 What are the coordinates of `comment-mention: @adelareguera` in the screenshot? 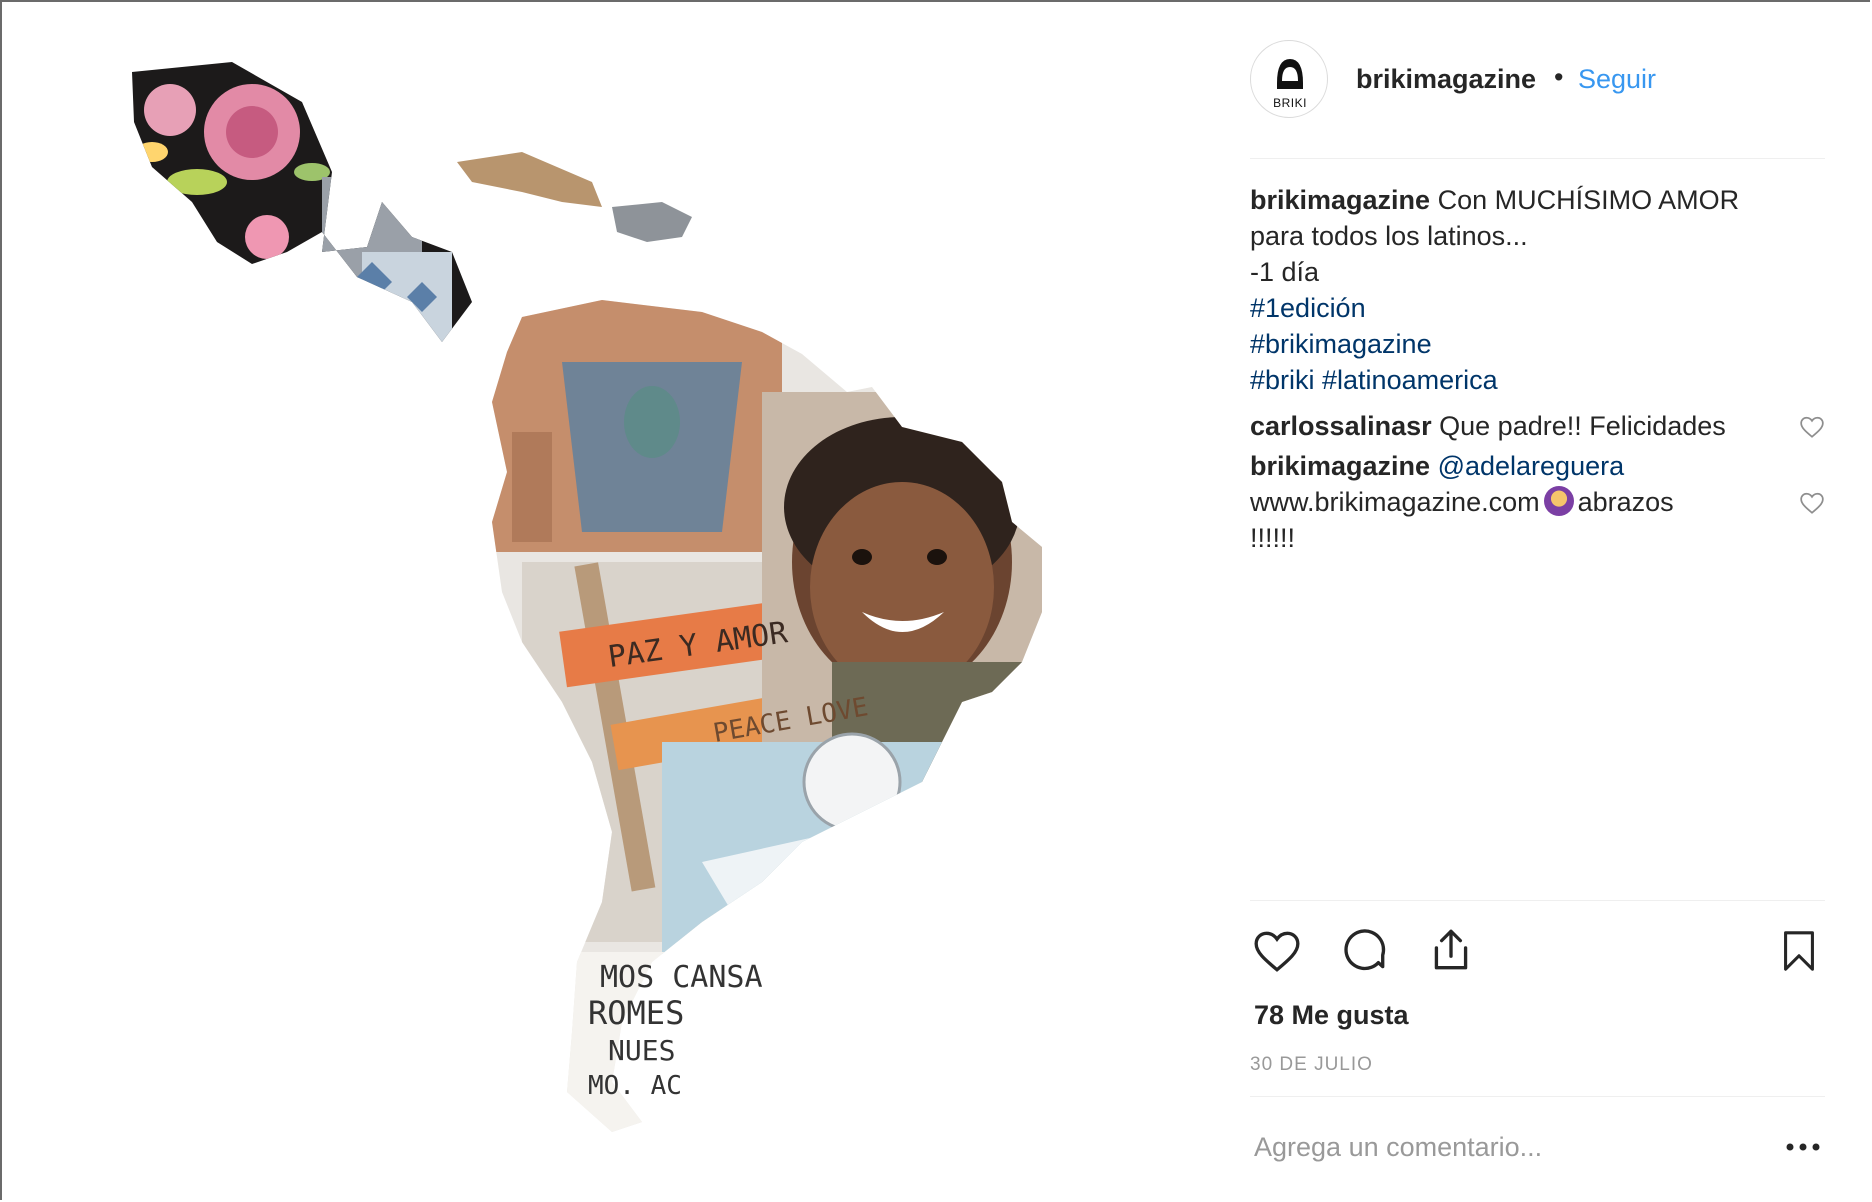 It's located at (1531, 466).